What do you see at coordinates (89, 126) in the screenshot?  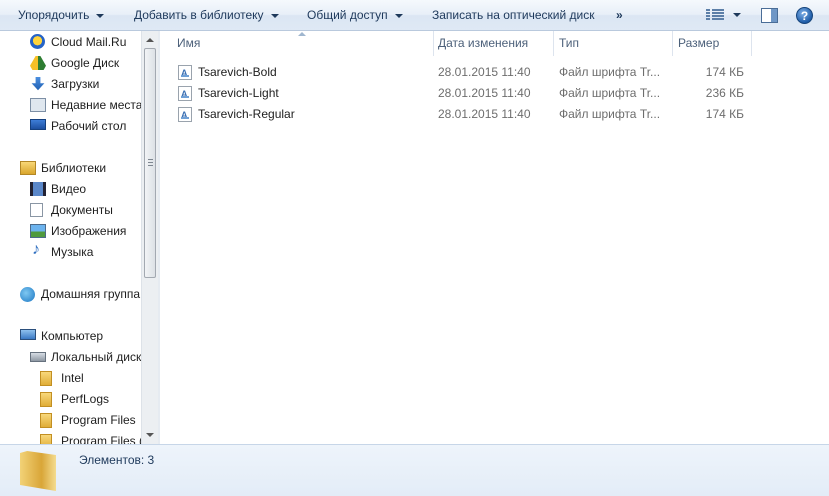 I see `nav-item-label: Рабочий стол` at bounding box center [89, 126].